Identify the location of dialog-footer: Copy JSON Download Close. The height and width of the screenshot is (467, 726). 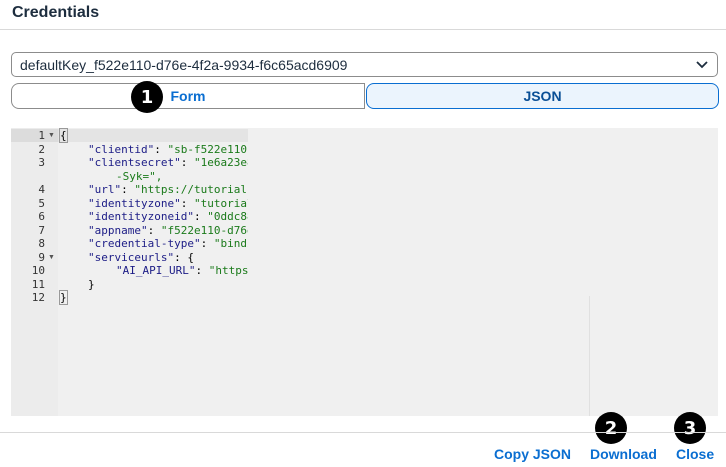
(363, 449).